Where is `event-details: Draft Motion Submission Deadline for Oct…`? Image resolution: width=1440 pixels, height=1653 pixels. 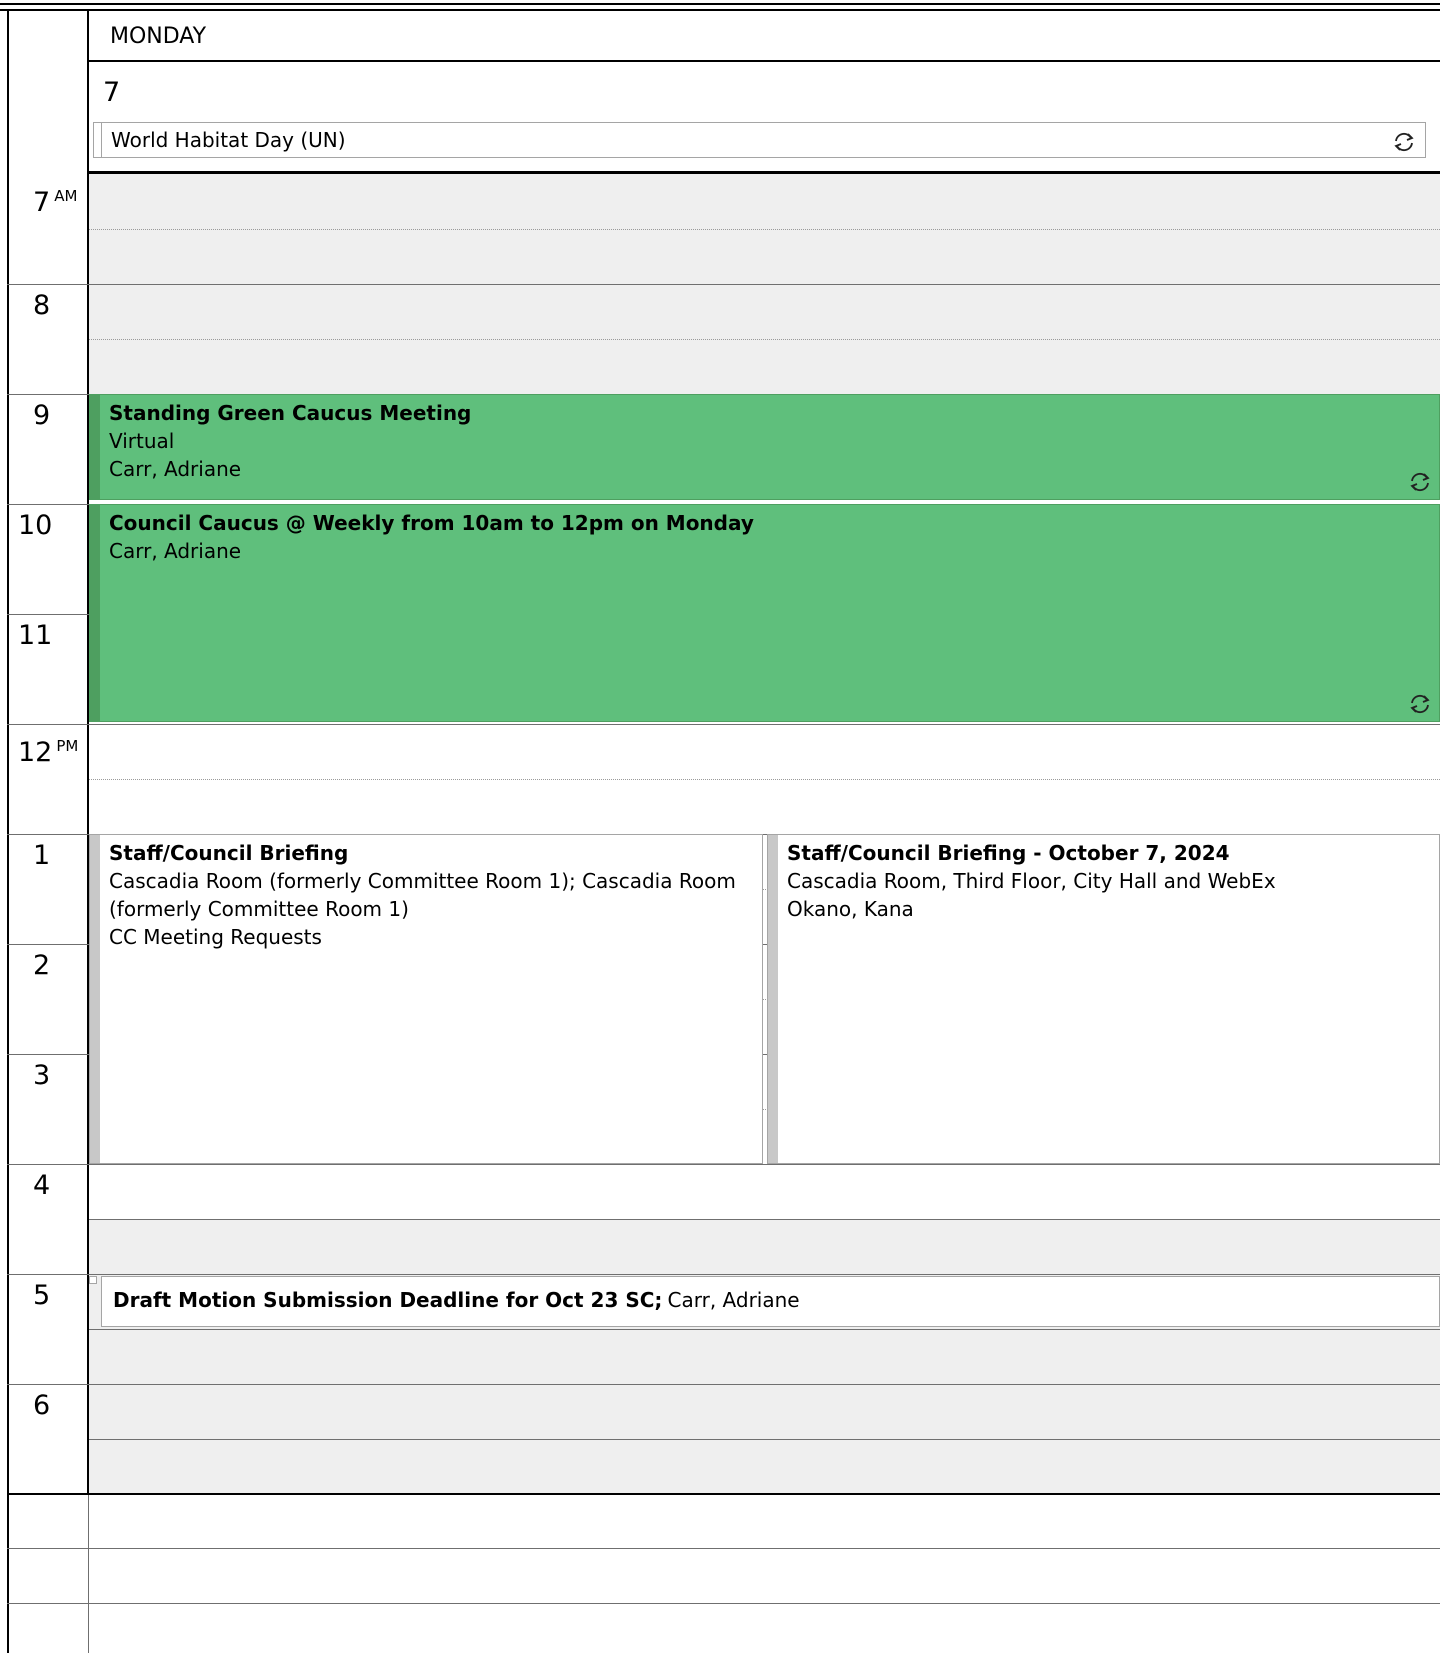 event-details: Draft Motion Submission Deadline for Oct… is located at coordinates (456, 1300).